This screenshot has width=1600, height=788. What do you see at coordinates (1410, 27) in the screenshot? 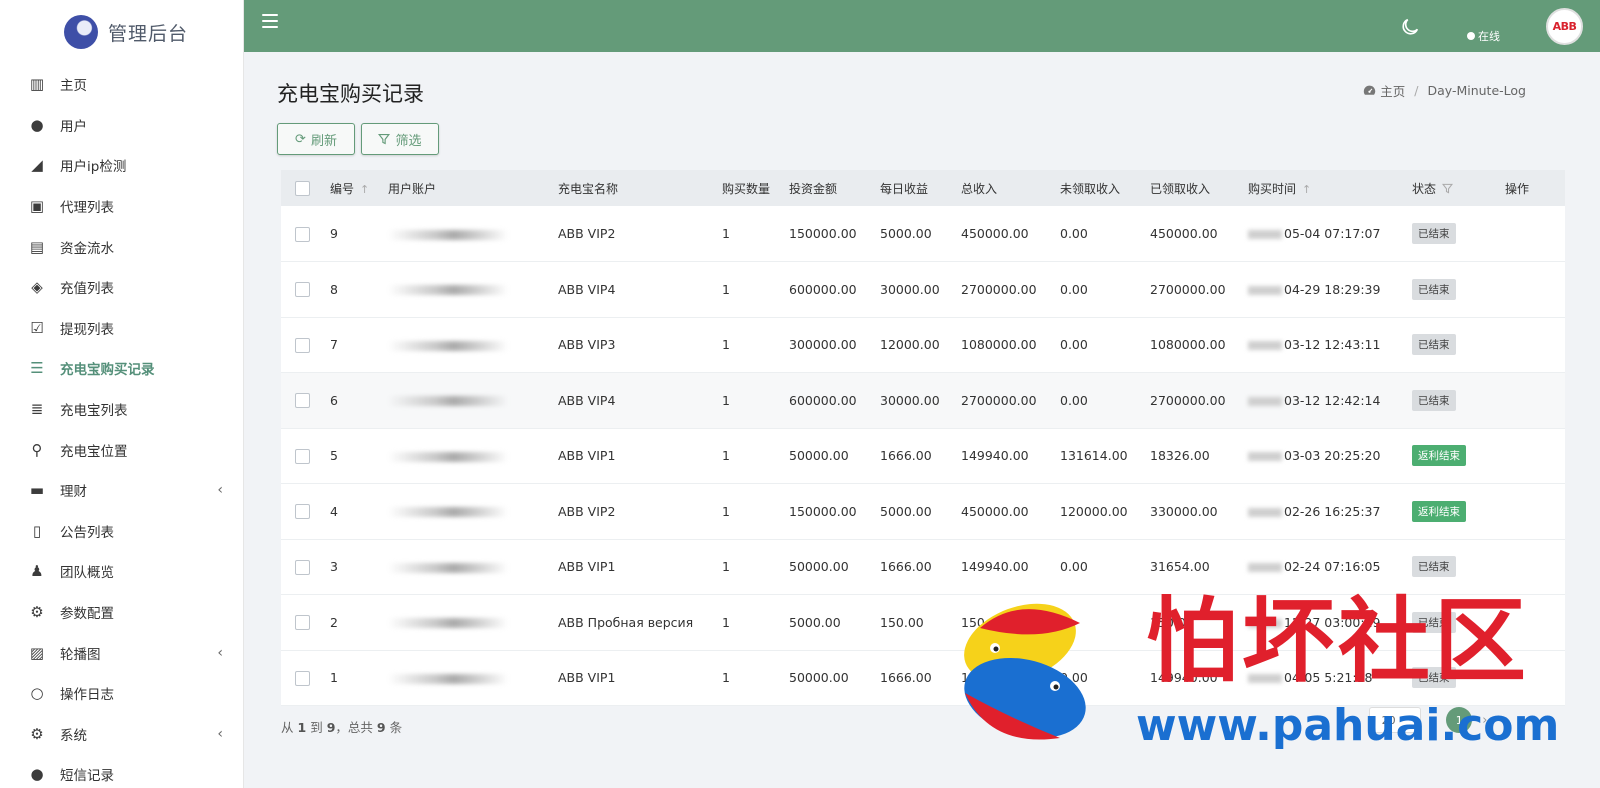
I see `moon-icon` at bounding box center [1410, 27].